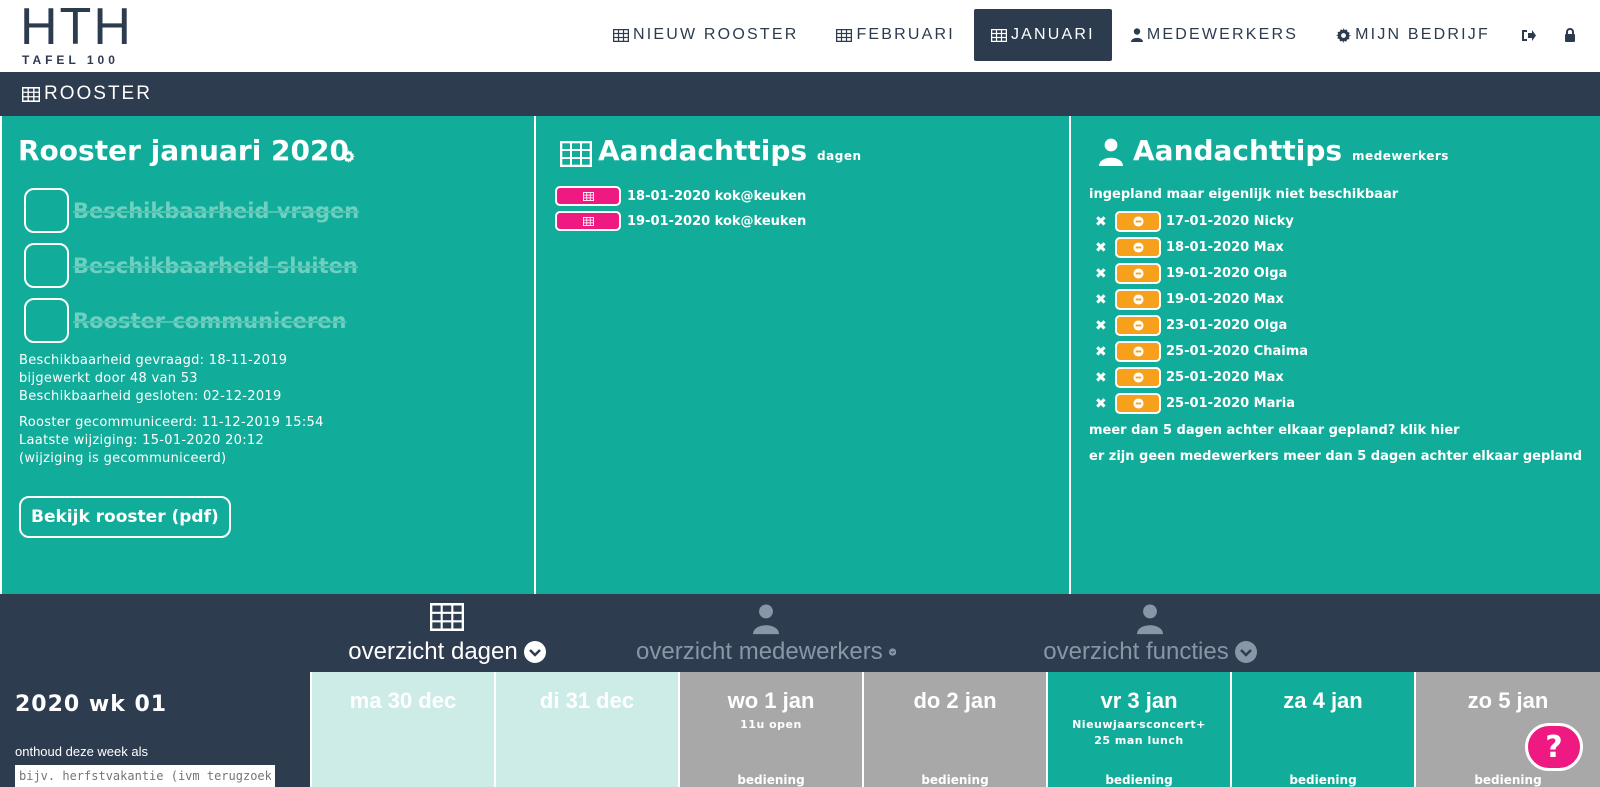 The image size is (1600, 787). What do you see at coordinates (680, 196) in the screenshot?
I see `tip-day-item: 18-01-2020 kok@keuken` at bounding box center [680, 196].